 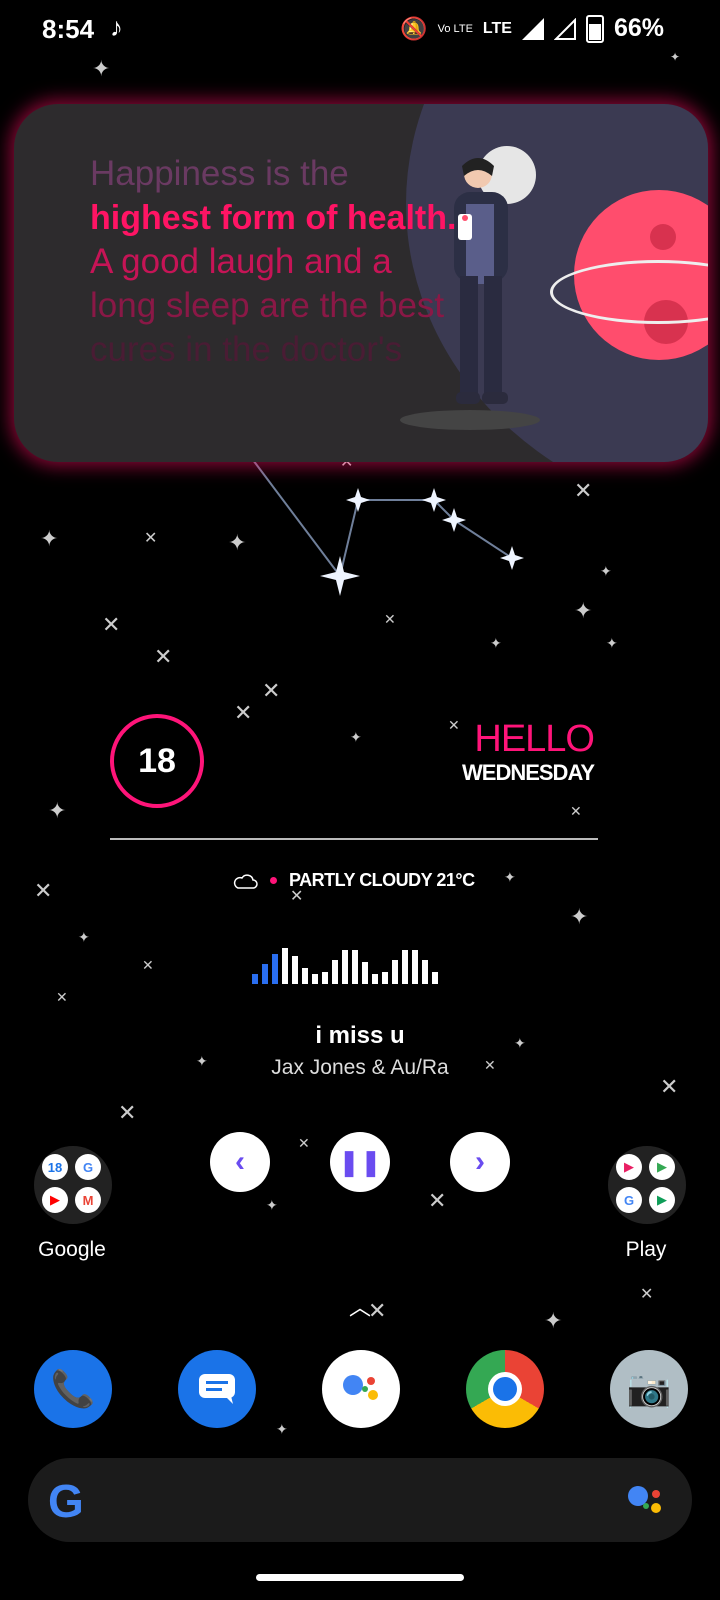 What do you see at coordinates (66, 1501) in the screenshot?
I see `google-logo-icon: G` at bounding box center [66, 1501].